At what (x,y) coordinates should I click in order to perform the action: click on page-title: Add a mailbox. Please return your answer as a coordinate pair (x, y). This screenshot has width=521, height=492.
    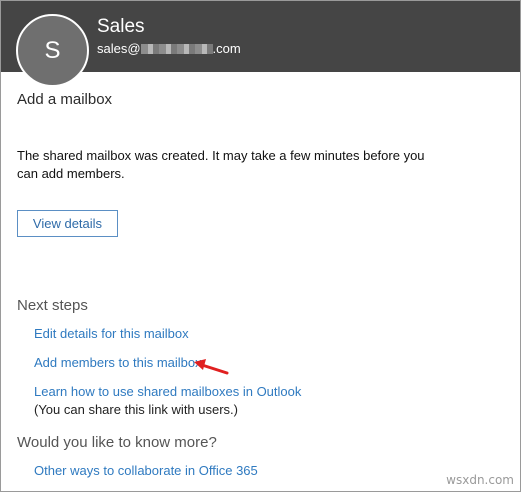
    Looking at the image, I should click on (65, 99).